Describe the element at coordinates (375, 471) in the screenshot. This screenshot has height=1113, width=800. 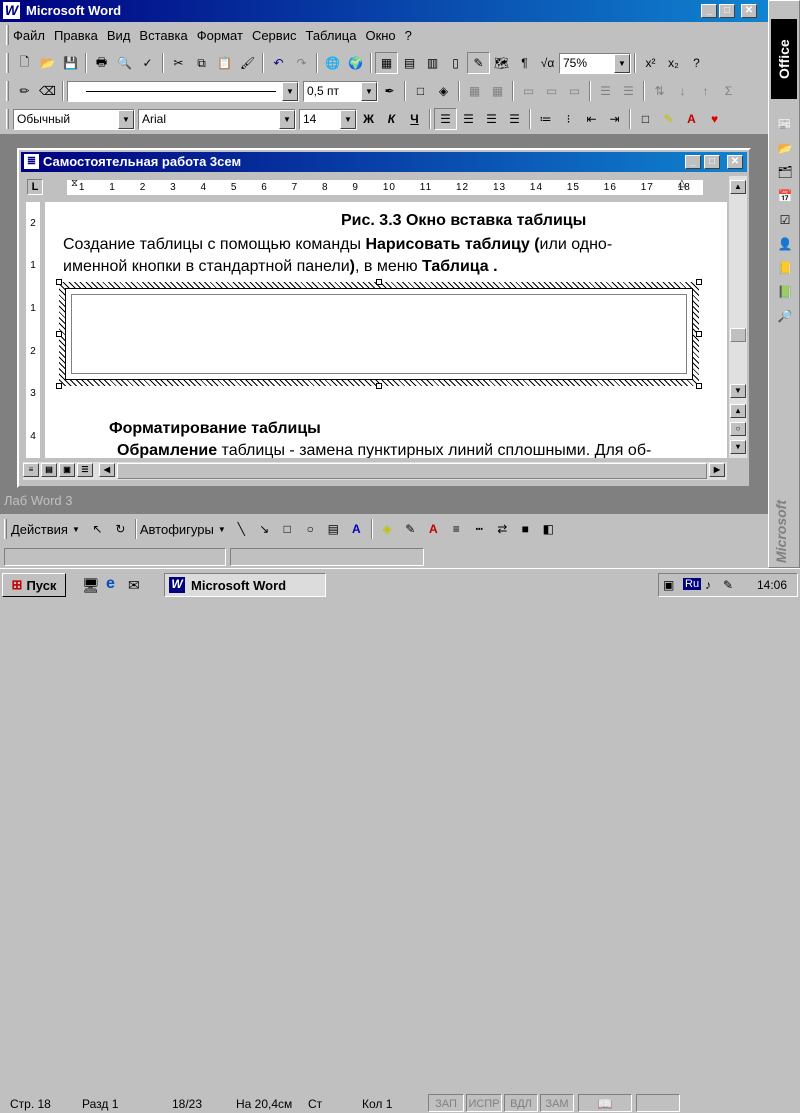
I see `horizontal-scrollbar: ≡ ▤ ▣ ☰ ◀ ▶` at that location.